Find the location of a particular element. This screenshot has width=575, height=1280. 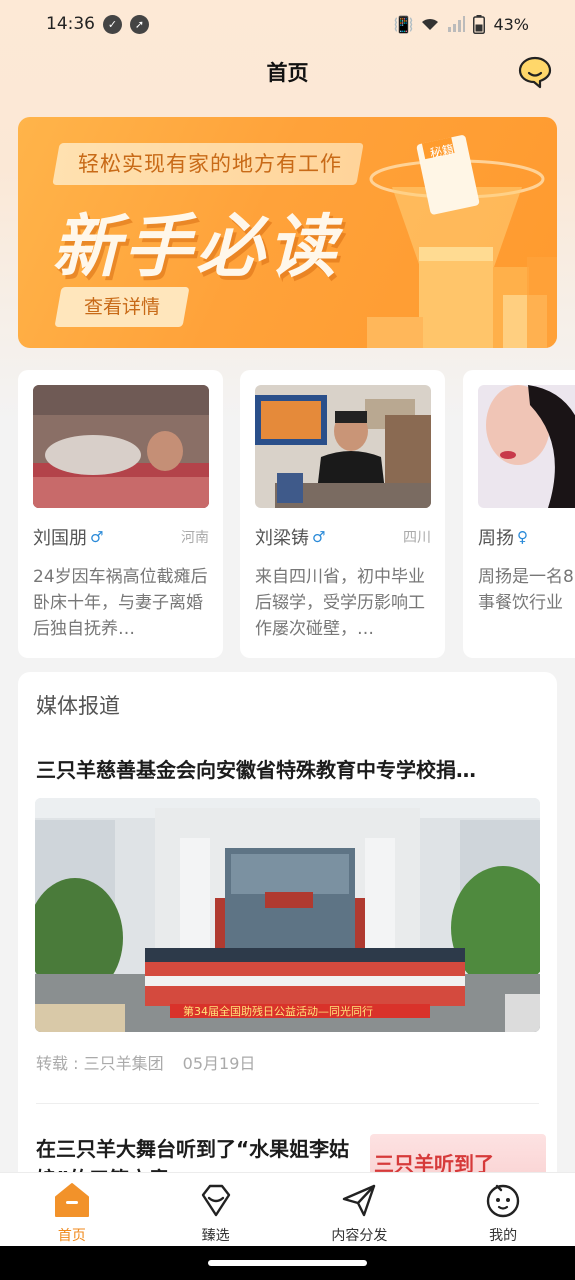

profile-name: 周扬 is located at coordinates (496, 538).